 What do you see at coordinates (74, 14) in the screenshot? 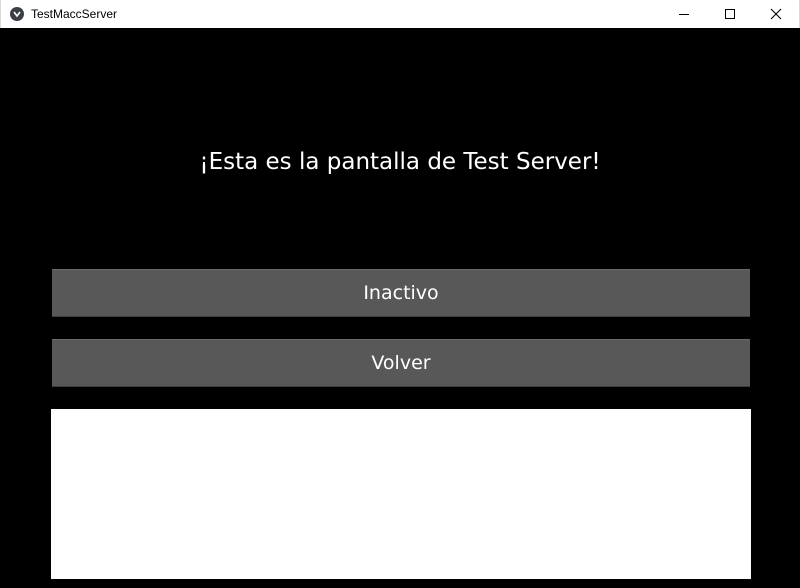
I see `window-title: TestMaccServer` at bounding box center [74, 14].